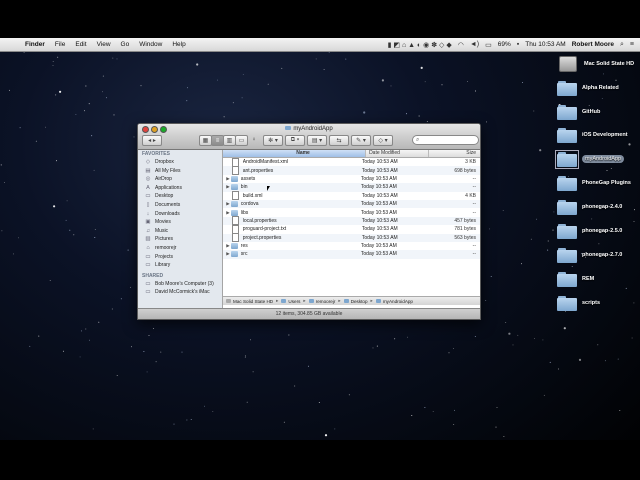 Image resolution: width=640 pixels, height=480 pixels. Describe the element at coordinates (148, 204) in the screenshot. I see `documents-icon: ▯` at that location.